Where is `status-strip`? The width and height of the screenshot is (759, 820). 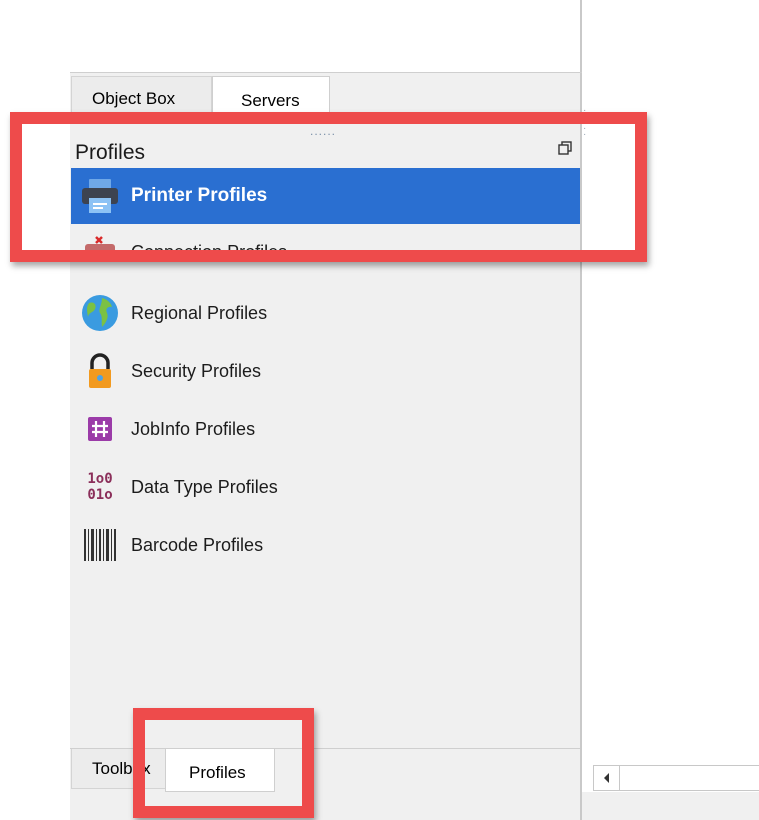 status-strip is located at coordinates (670, 806).